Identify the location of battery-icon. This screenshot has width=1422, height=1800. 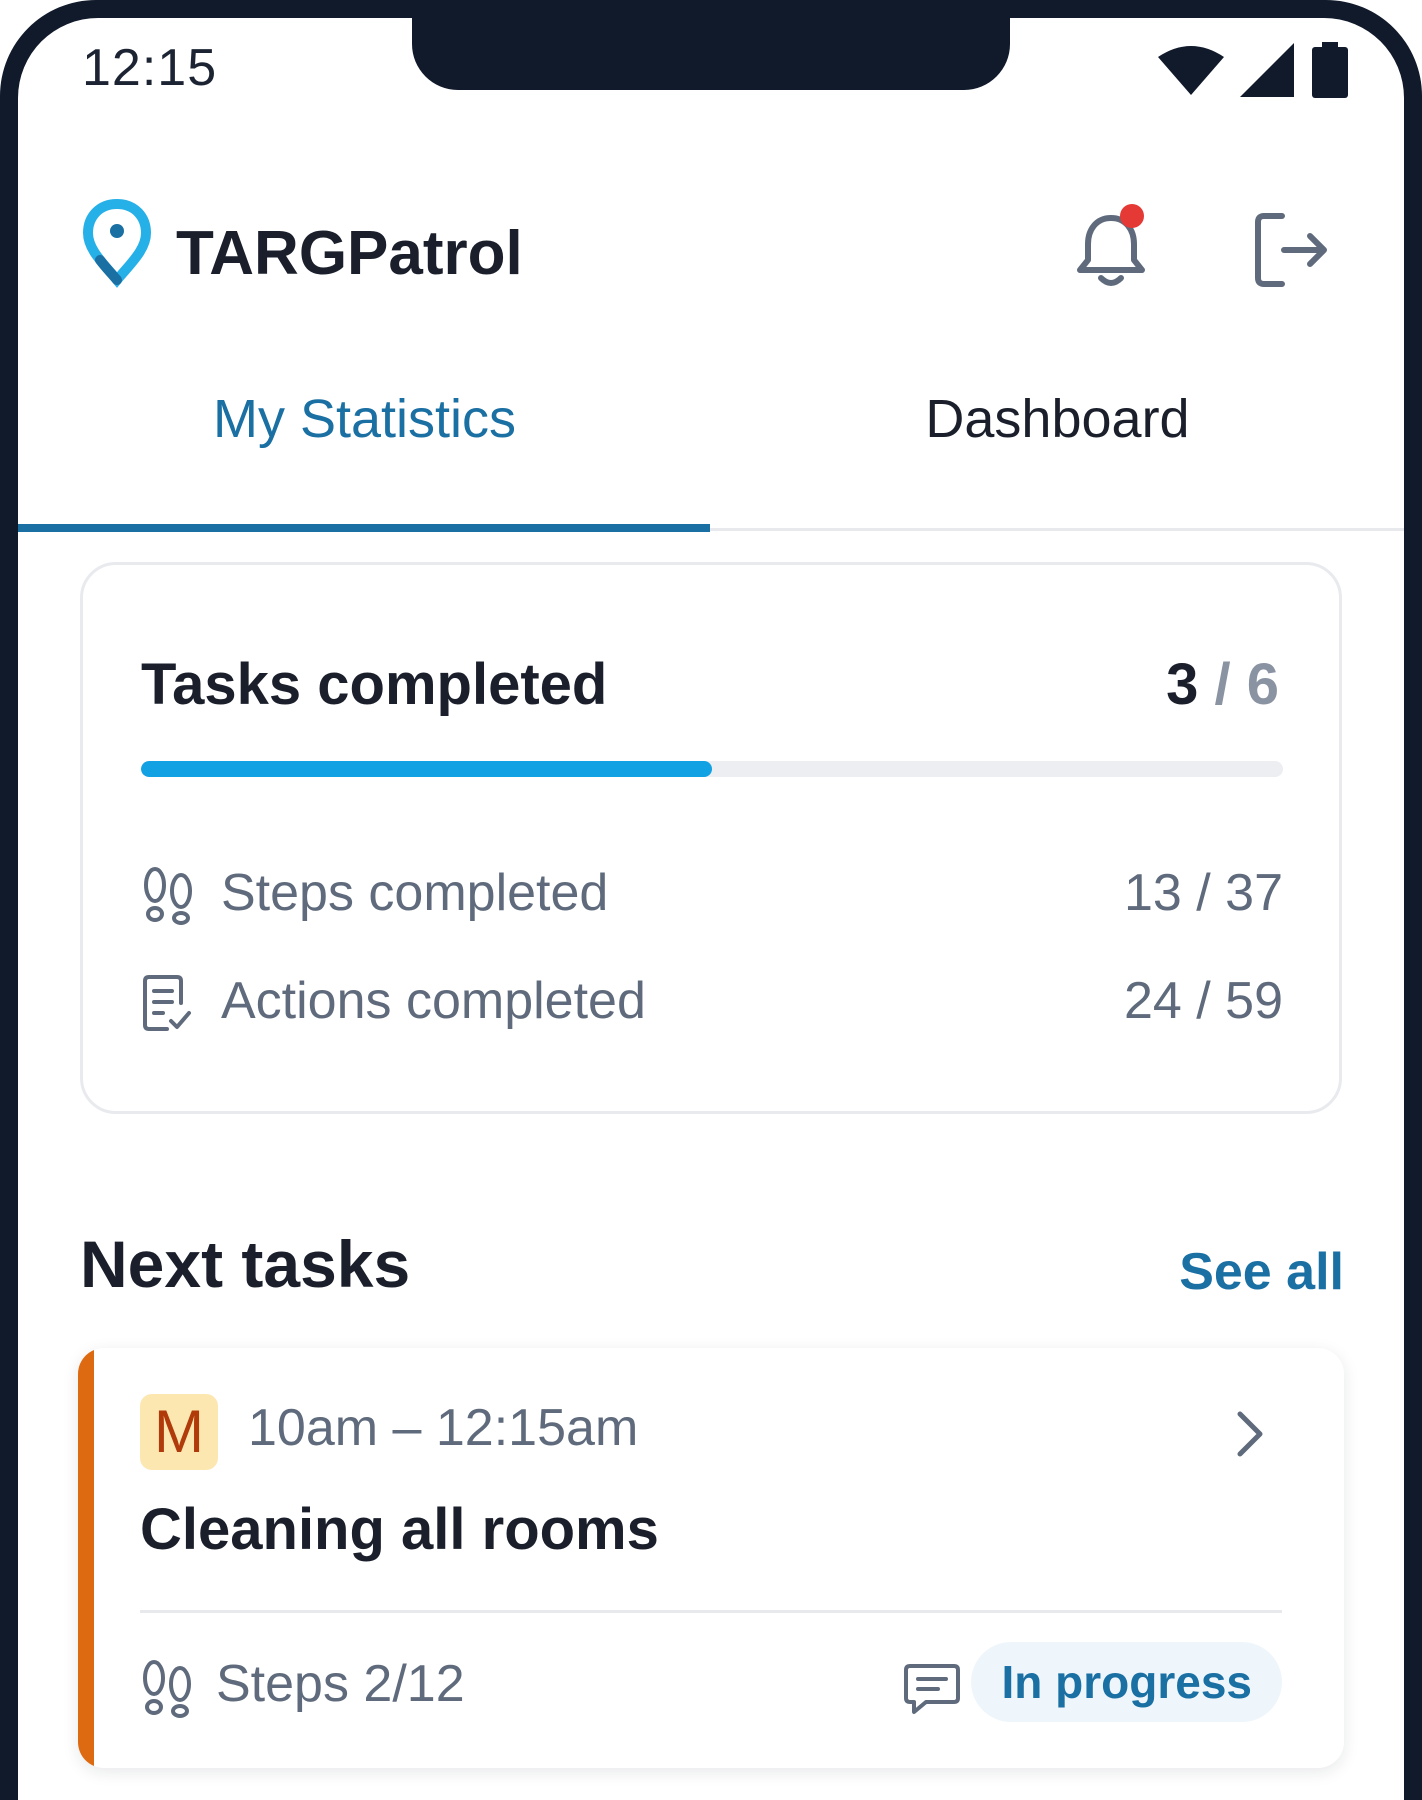
(1330, 70).